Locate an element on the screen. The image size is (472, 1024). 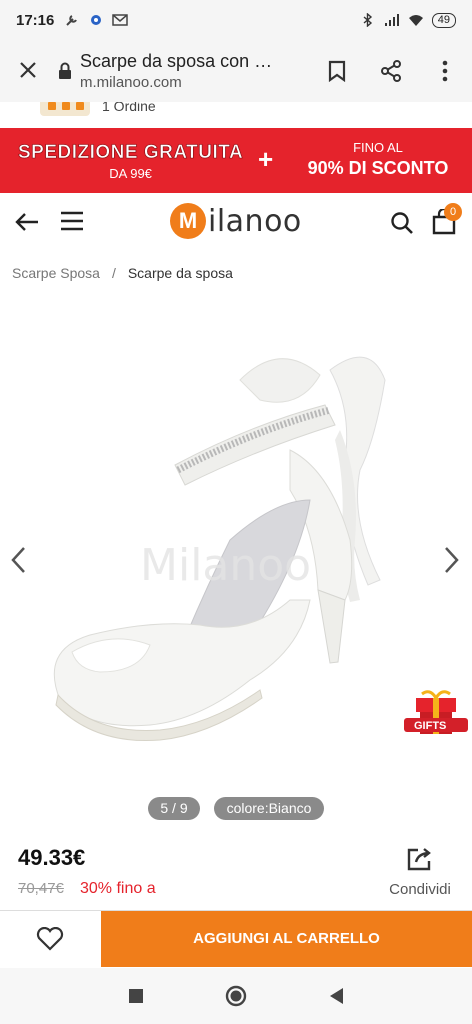
share-nodes-icon is located at coordinates (391, 71).